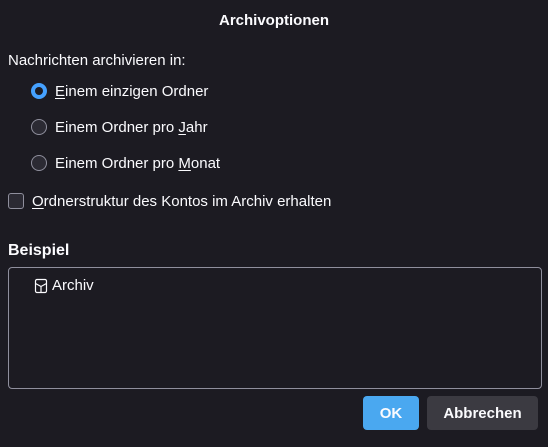 This screenshot has height=447, width=548. I want to click on radio-label-folder-per-month: Einem Ordner pro Monat, so click(138, 163).